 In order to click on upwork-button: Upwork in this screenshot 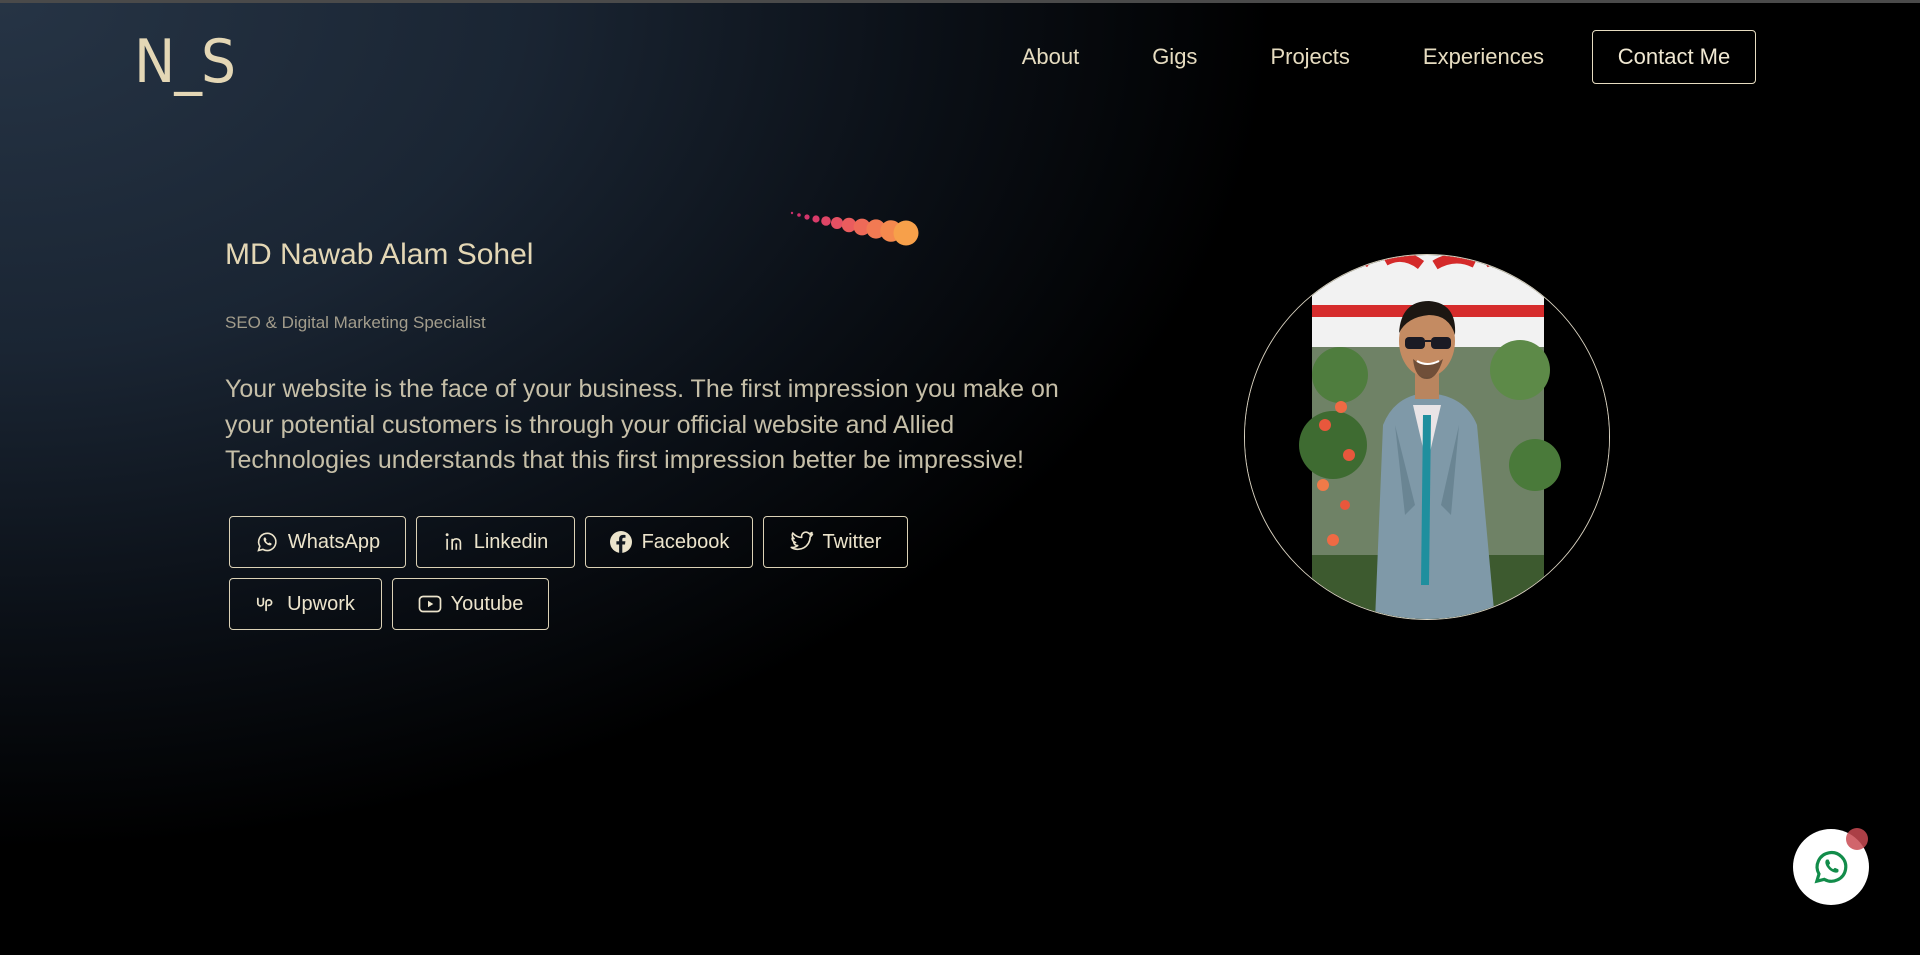, I will do `click(305, 604)`.